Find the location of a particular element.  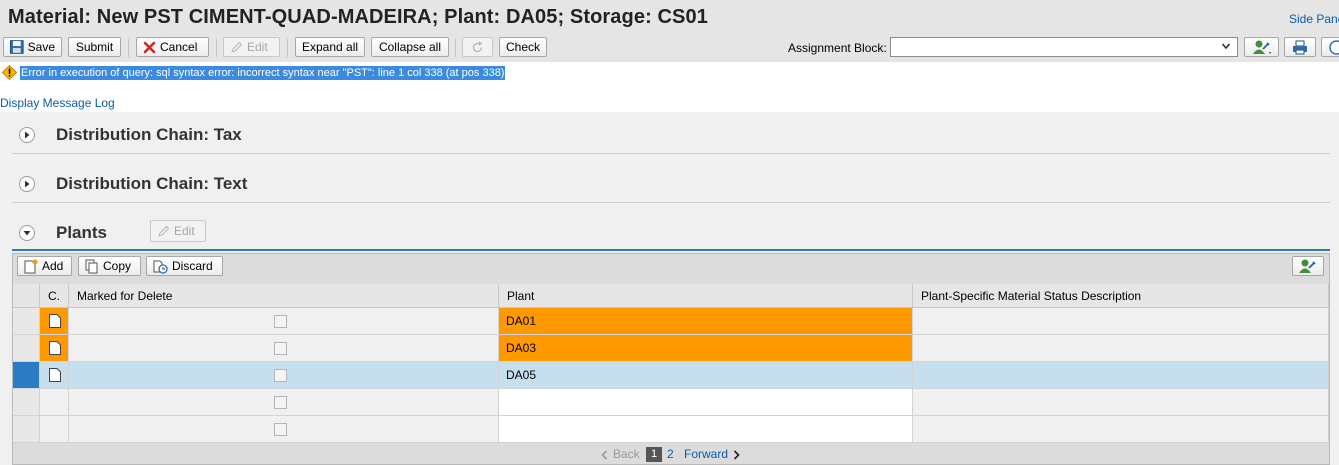

column-header-marked-for-delete: Marked for Delete is located at coordinates (284, 296).